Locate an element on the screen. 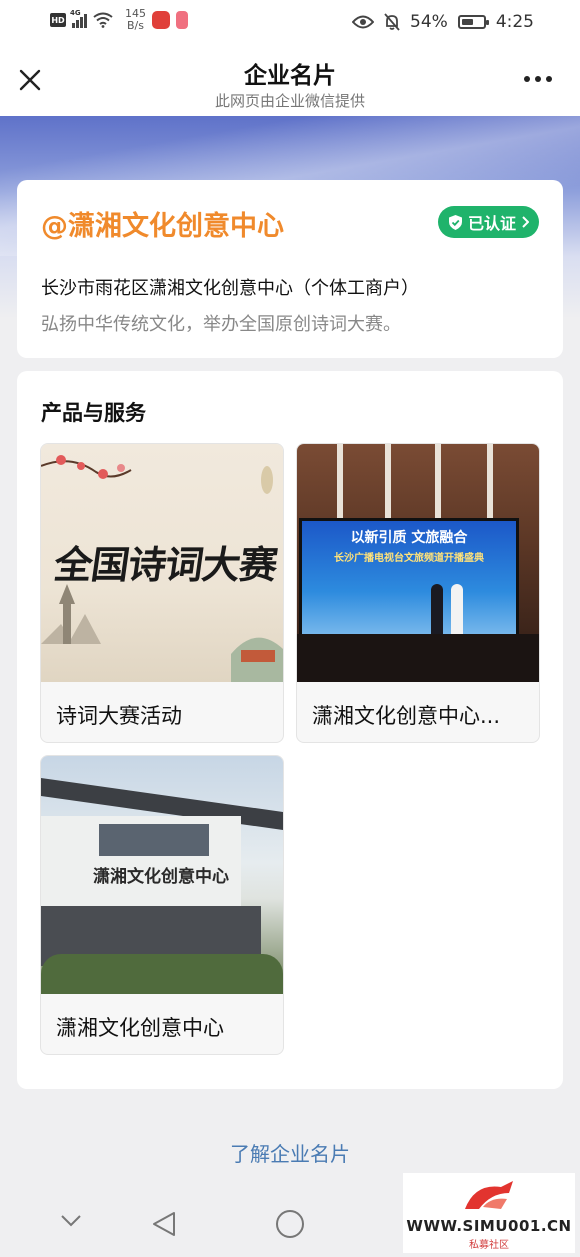  watermark-logo-icon is located at coordinates (489, 1195).